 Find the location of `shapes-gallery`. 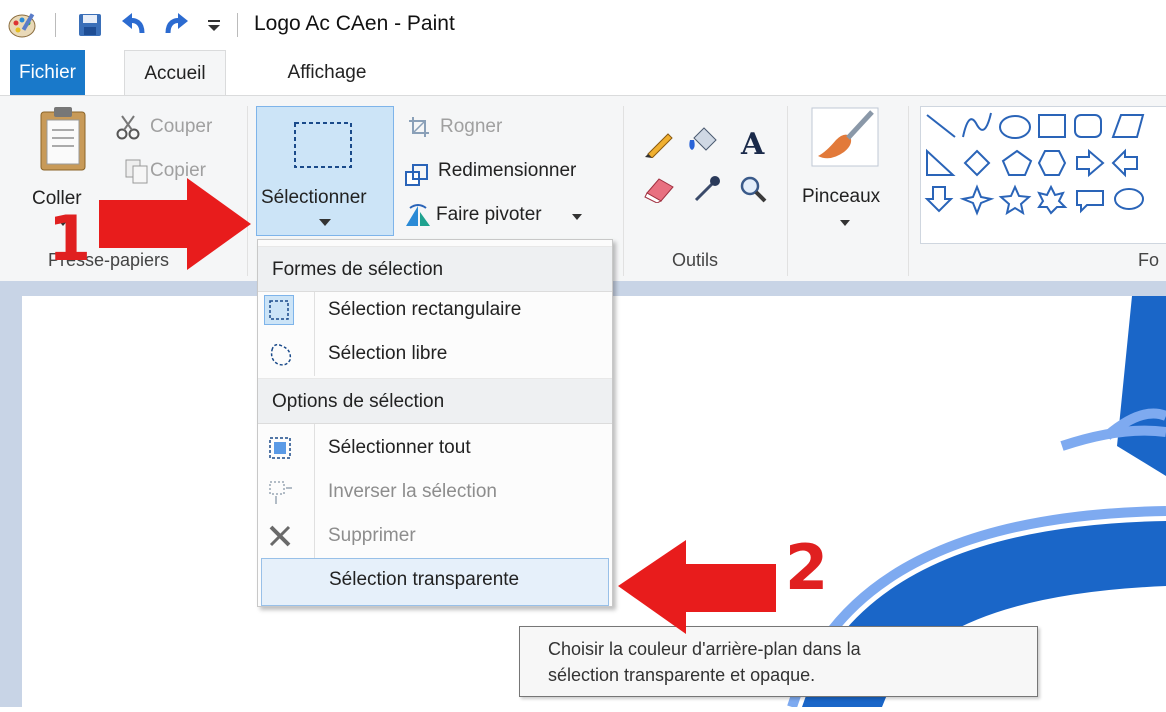

shapes-gallery is located at coordinates (1043, 175).